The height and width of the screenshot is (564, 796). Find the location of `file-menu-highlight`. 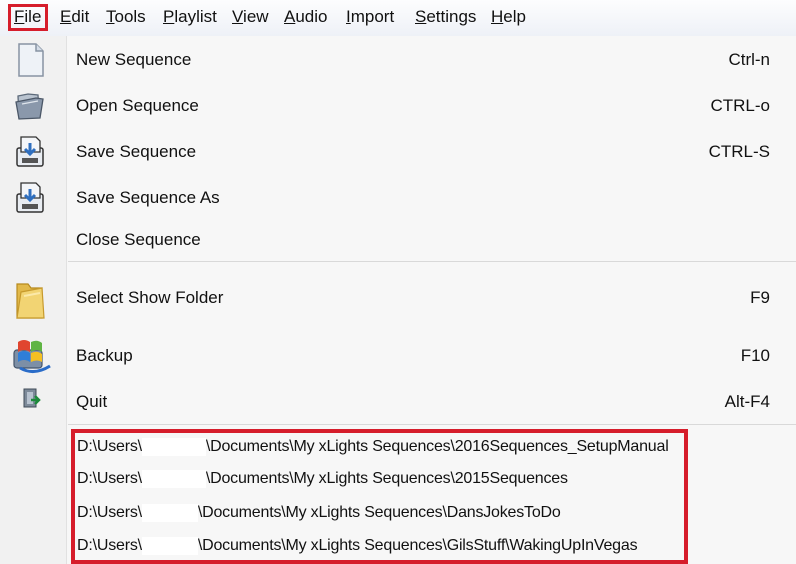

file-menu-highlight is located at coordinates (28, 17).